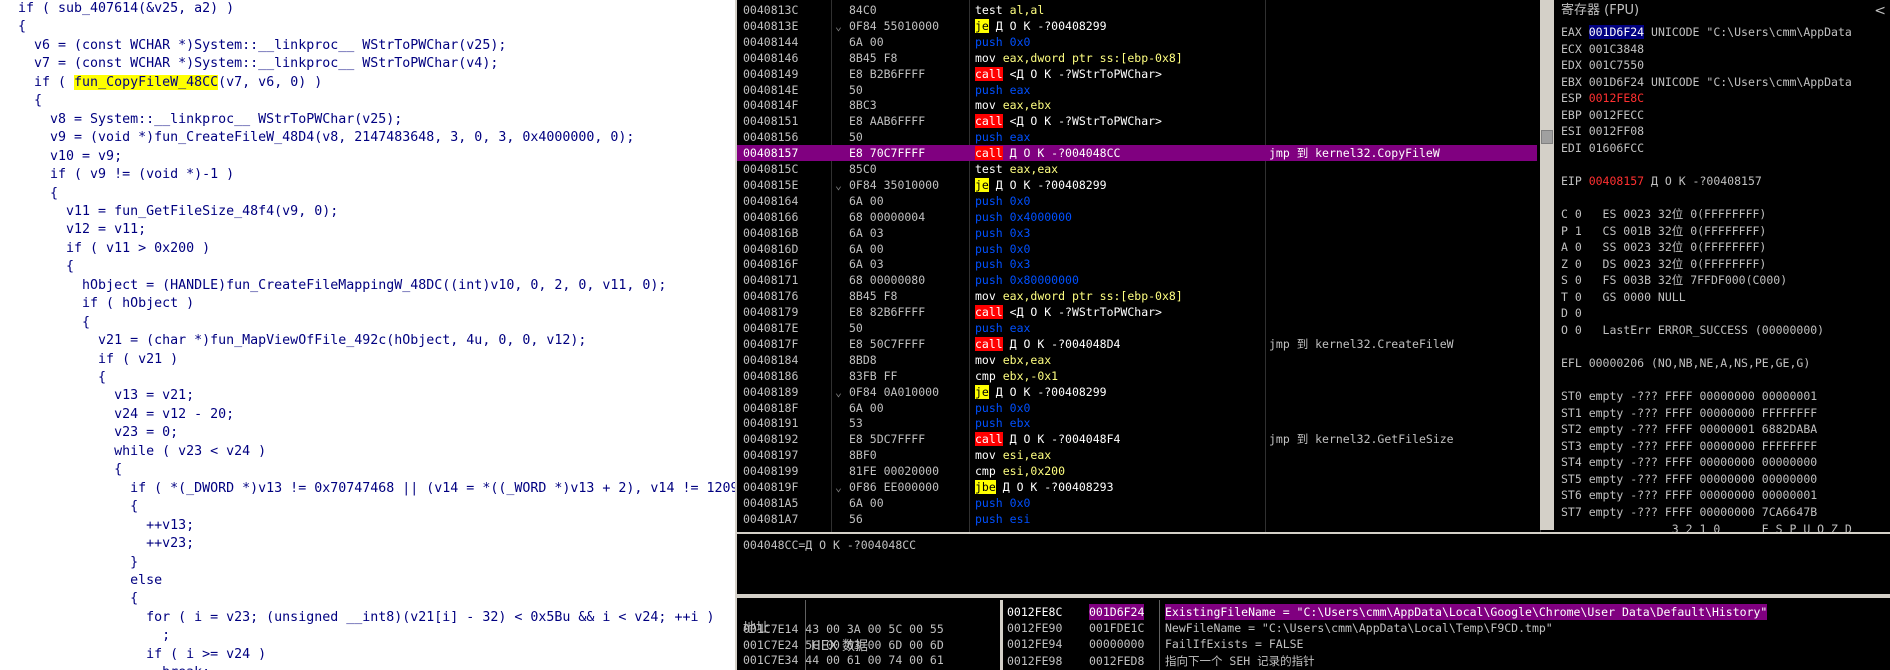 The width and height of the screenshot is (1890, 670). Describe the element at coordinates (1137, 169) in the screenshot. I see `disasm-row: 0040815C 85C0 test eax,eax` at that location.